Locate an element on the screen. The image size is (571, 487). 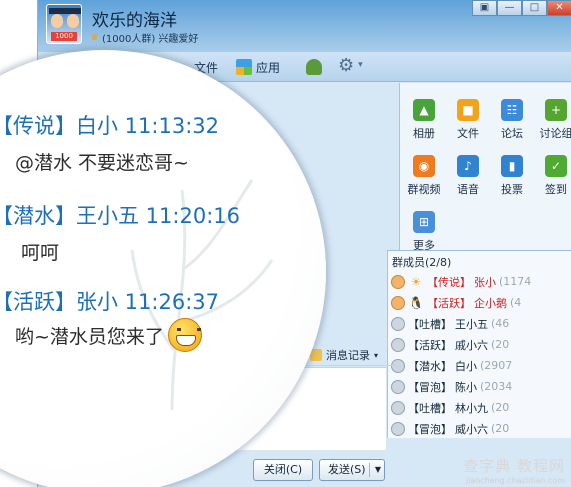
close-window-button: ✕ is located at coordinates (559, 8).